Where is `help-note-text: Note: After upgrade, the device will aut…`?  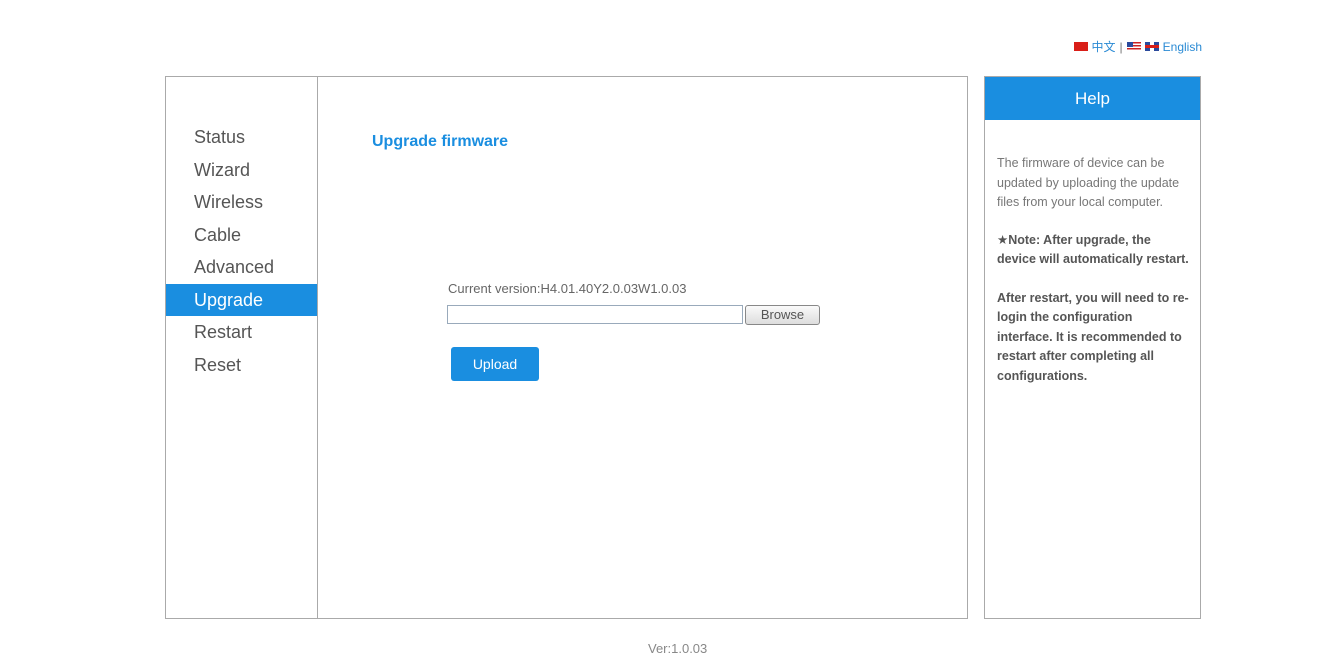
help-note-text: Note: After upgrade, the device will aut… is located at coordinates (1093, 249).